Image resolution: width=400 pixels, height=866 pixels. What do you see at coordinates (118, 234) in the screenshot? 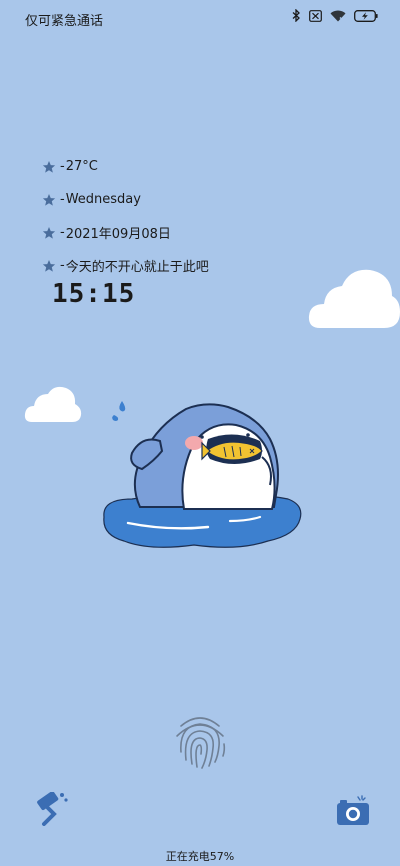
I see `date-text: 2021年09月08日` at bounding box center [118, 234].